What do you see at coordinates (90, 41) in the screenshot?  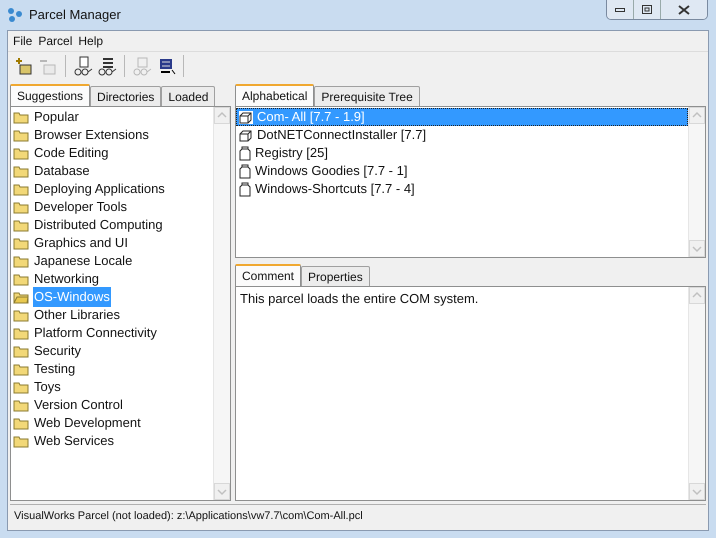 I see `menu-item: Help` at bounding box center [90, 41].